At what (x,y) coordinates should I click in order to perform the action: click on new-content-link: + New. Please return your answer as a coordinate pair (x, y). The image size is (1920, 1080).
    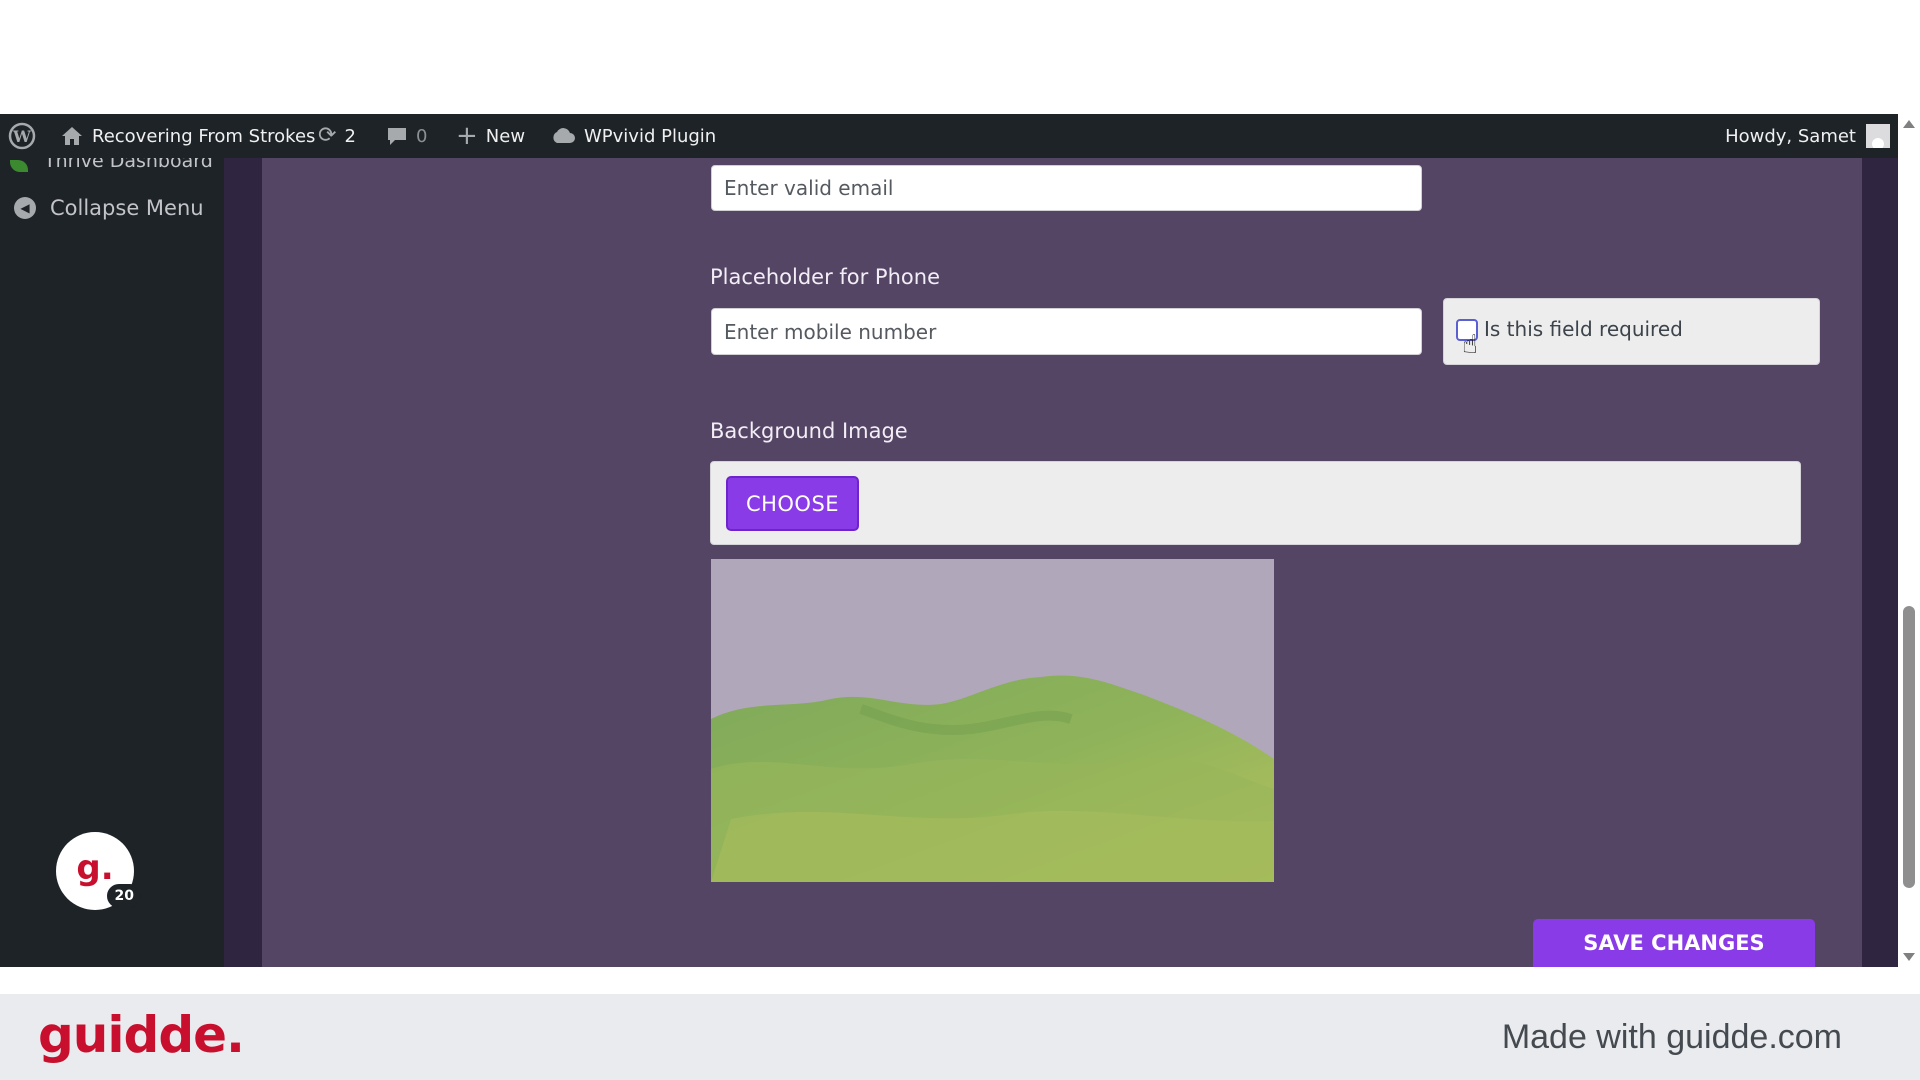
    Looking at the image, I should click on (490, 136).